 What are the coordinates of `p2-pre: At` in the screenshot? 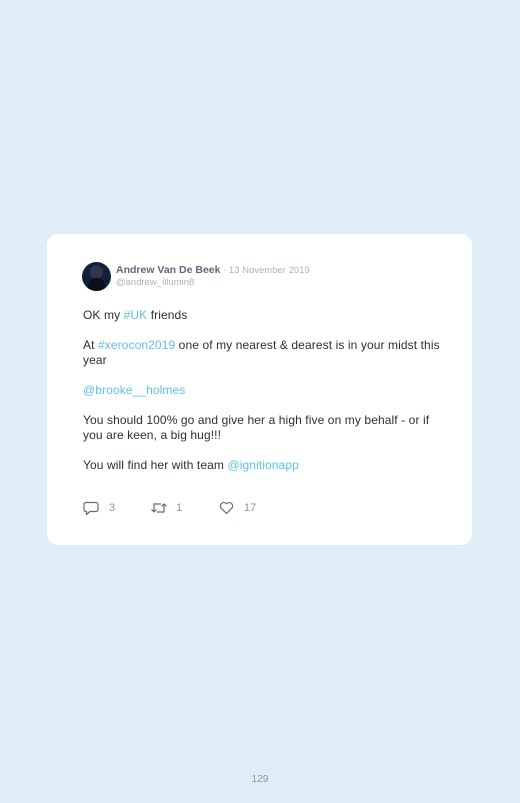 It's located at (90, 345).